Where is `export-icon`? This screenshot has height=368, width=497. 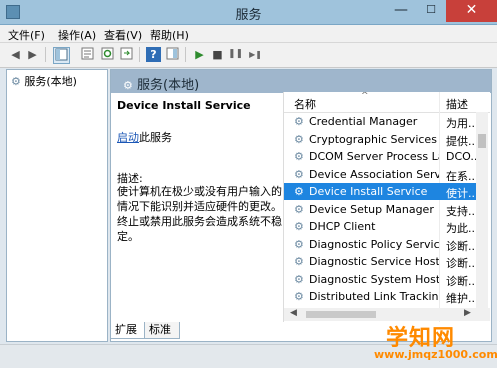
export-icon is located at coordinates (126, 54).